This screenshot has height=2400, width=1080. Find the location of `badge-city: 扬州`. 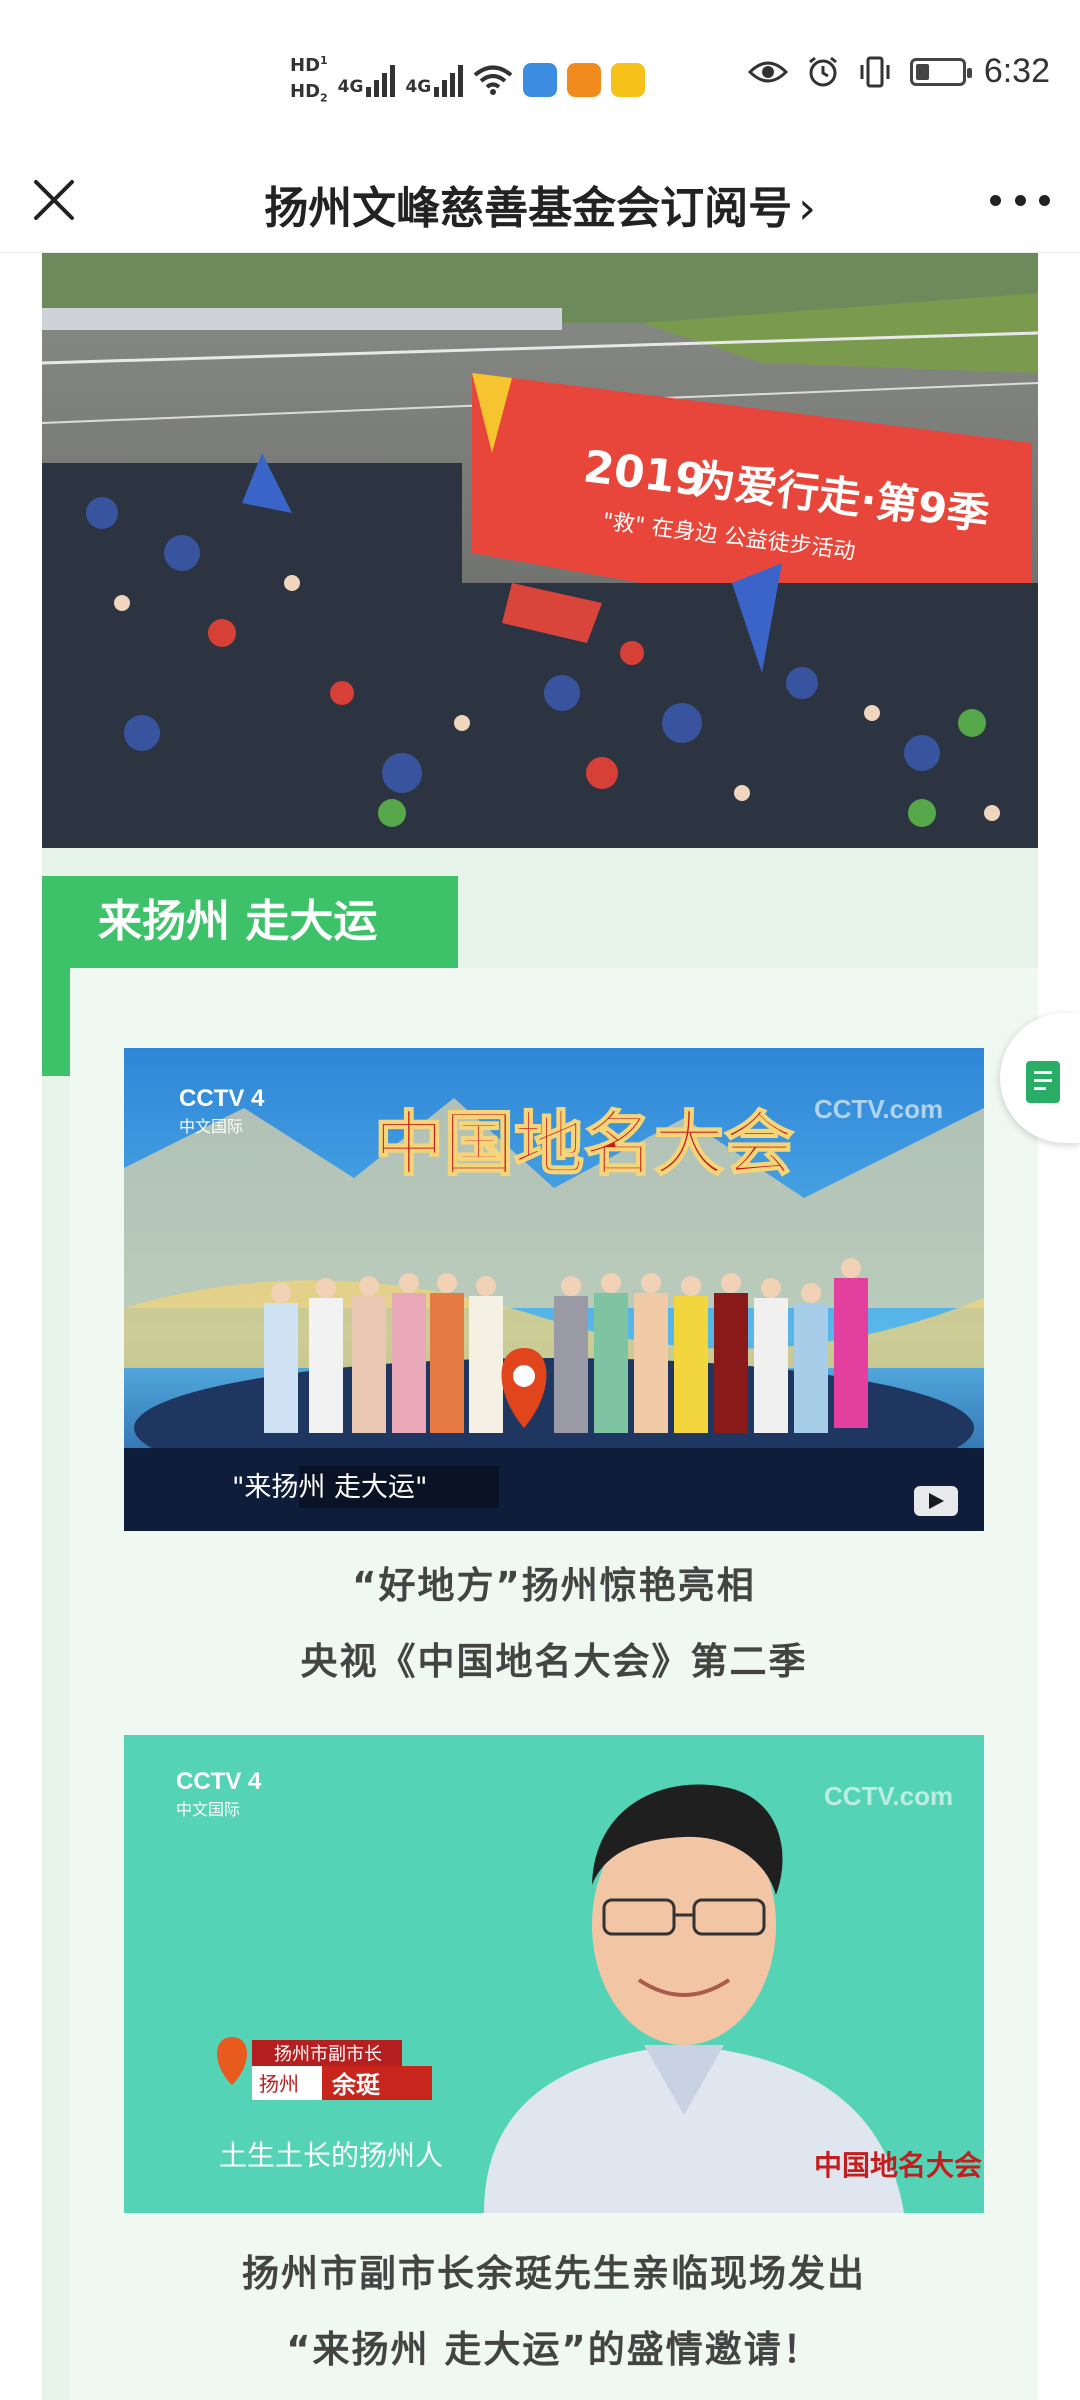

badge-city: 扬州 is located at coordinates (279, 2084).